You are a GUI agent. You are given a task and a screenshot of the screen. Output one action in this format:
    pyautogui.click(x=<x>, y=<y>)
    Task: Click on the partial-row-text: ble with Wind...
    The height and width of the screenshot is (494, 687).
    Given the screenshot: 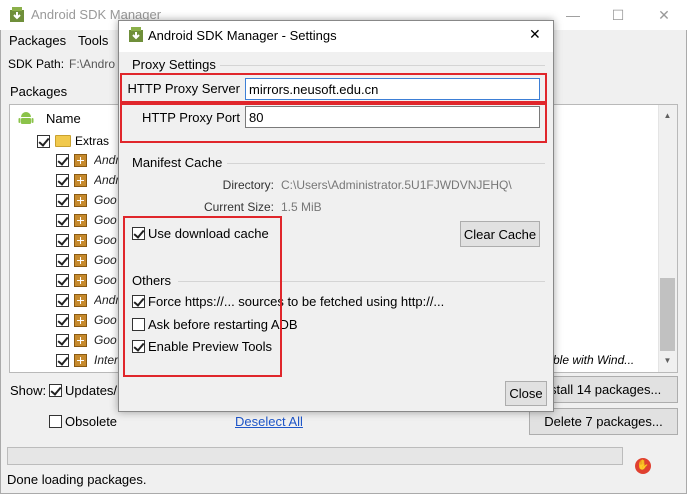 What is the action you would take?
    pyautogui.click(x=594, y=360)
    